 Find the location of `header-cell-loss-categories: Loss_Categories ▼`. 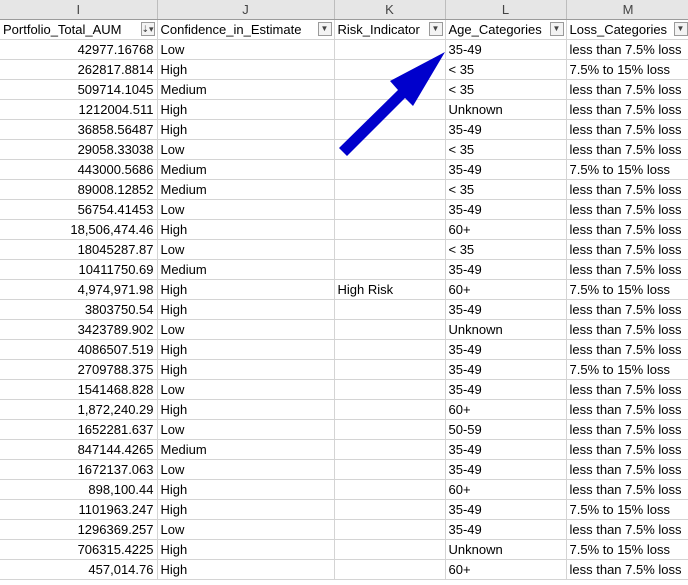

header-cell-loss-categories: Loss_Categories ▼ is located at coordinates (627, 29).